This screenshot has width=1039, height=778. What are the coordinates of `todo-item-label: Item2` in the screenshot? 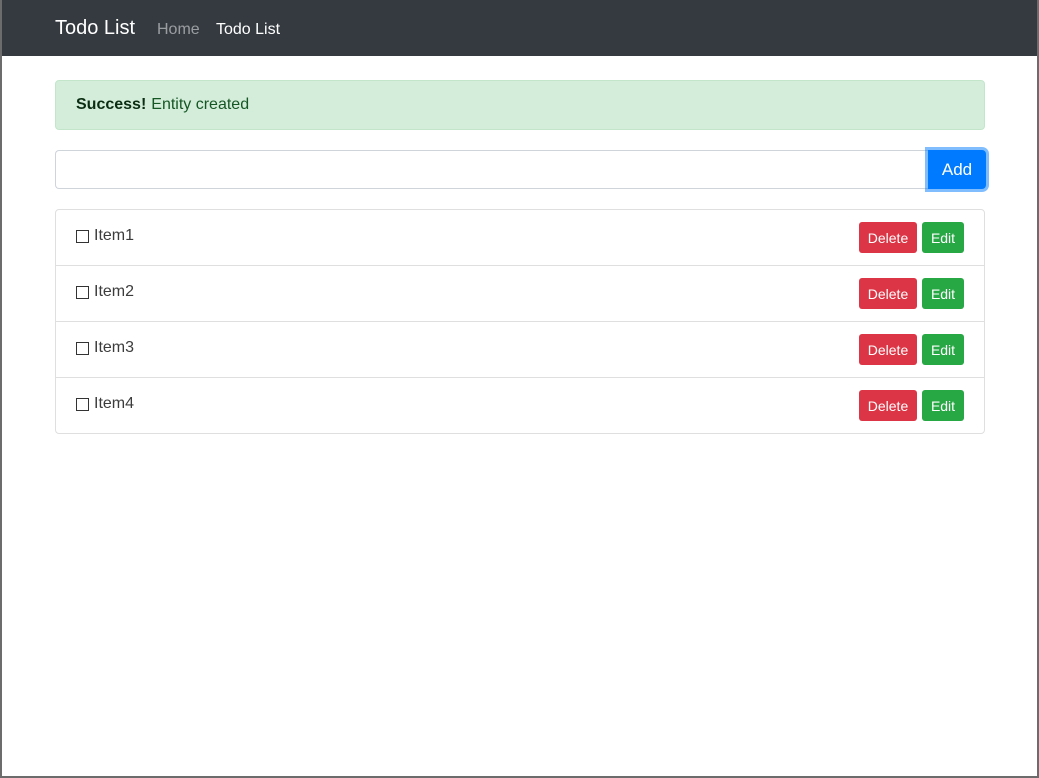 It's located at (114, 291).